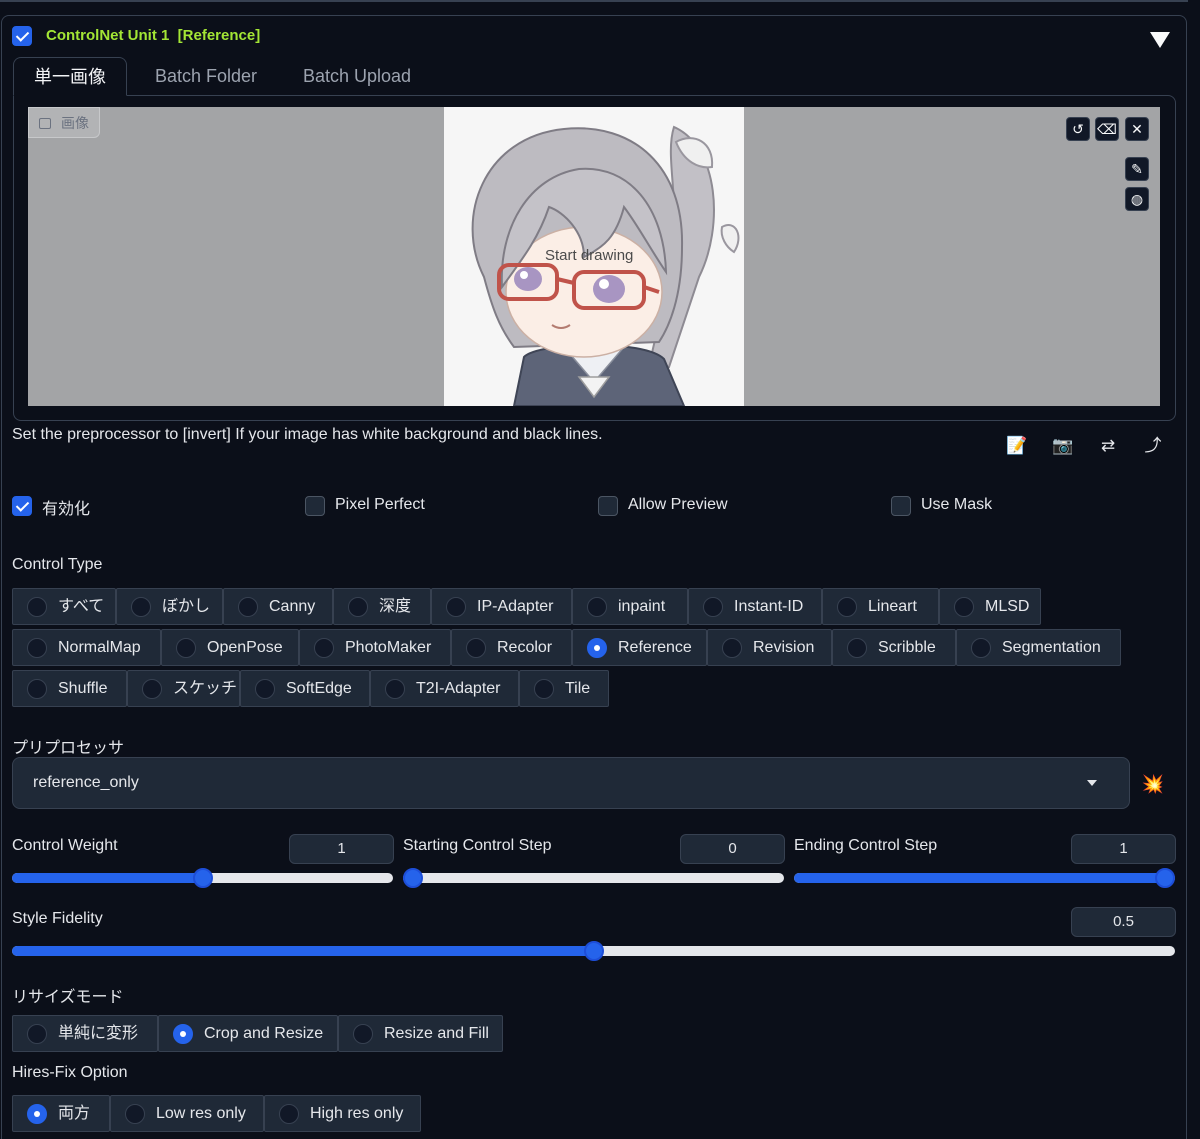 This screenshot has height=1139, width=1200. Describe the element at coordinates (187, 1113) in the screenshot. I see `hires-fix-option: Low res only` at that location.